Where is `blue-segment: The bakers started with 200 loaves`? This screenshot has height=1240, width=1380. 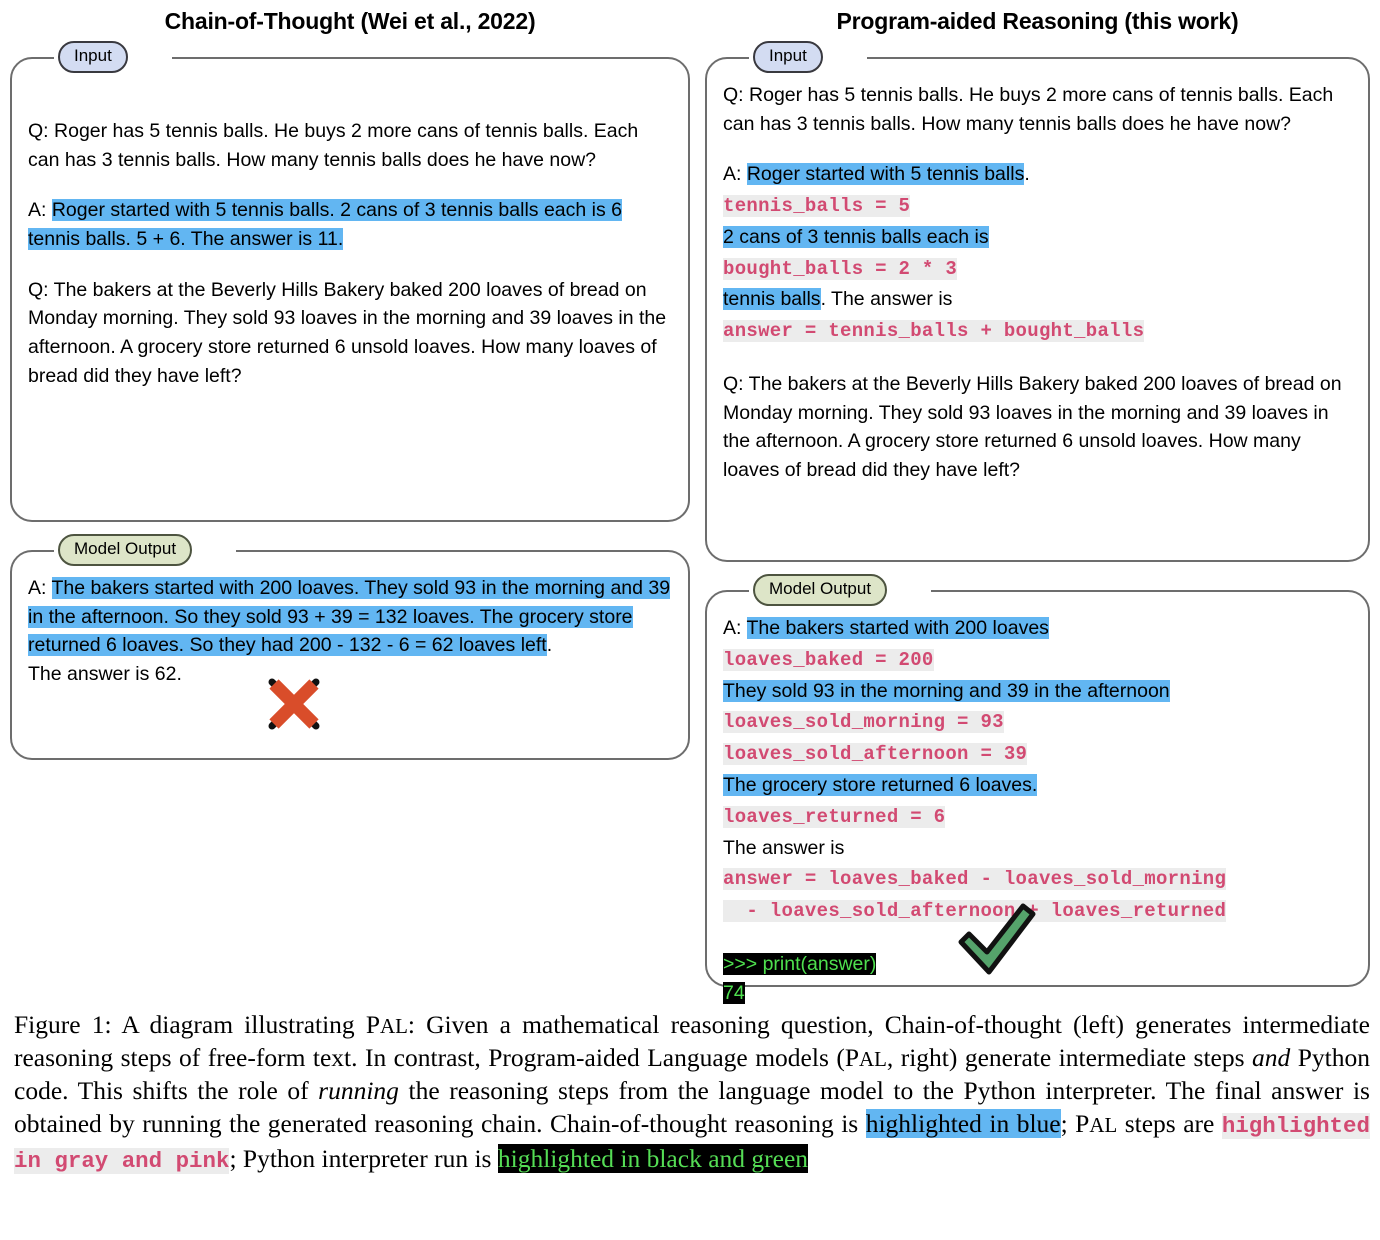 blue-segment: The bakers started with 200 loaves is located at coordinates (897, 628).